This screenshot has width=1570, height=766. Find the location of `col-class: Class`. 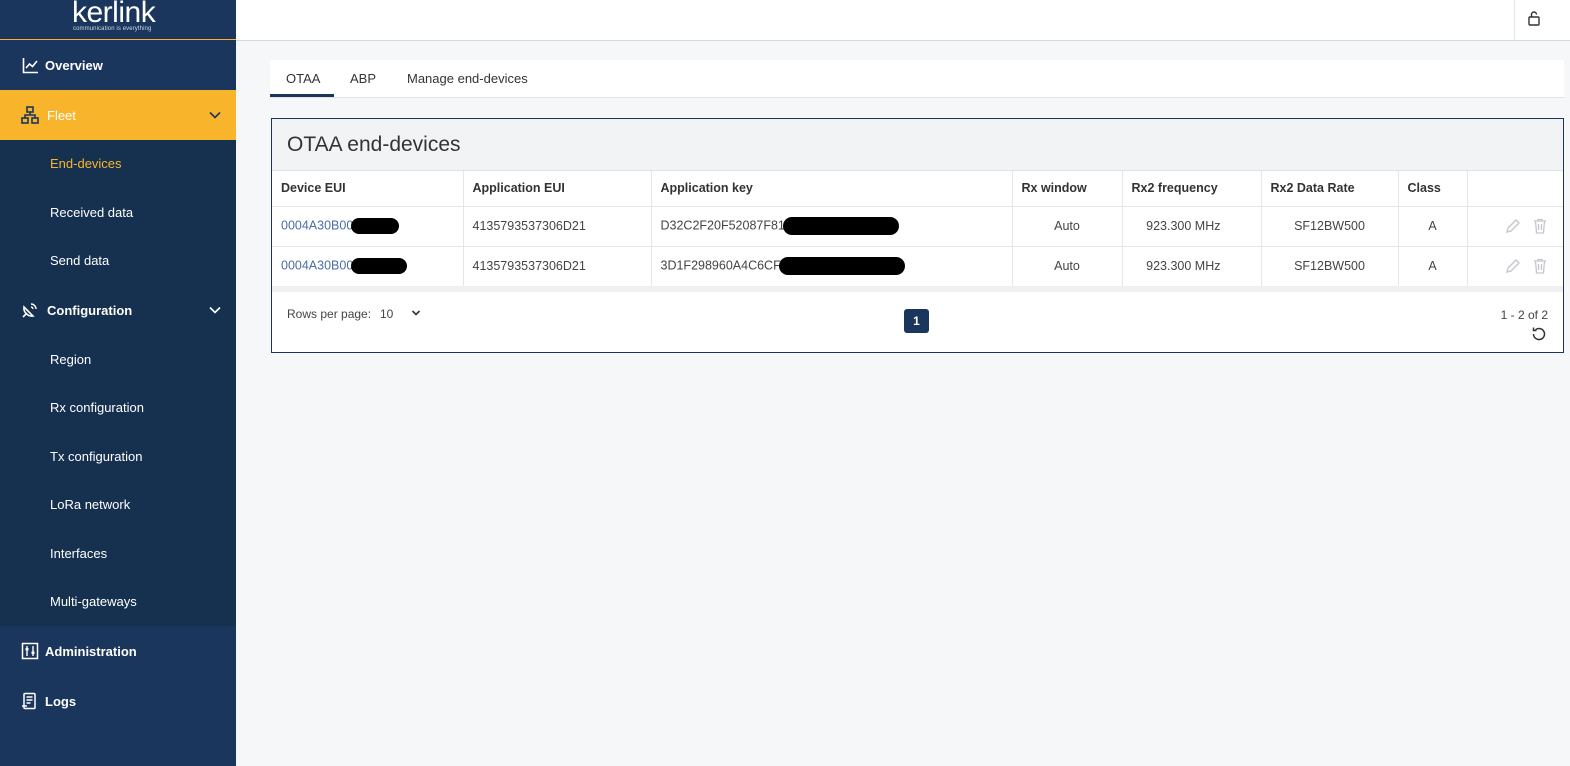

col-class: Class is located at coordinates (1433, 189).